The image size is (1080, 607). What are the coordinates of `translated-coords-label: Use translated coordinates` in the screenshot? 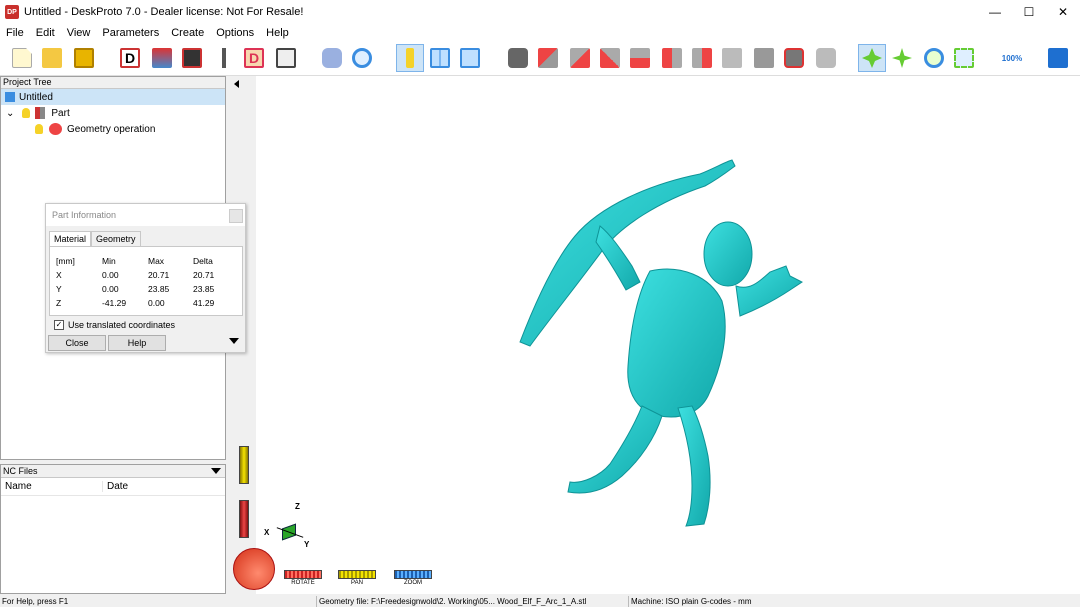 It's located at (122, 325).